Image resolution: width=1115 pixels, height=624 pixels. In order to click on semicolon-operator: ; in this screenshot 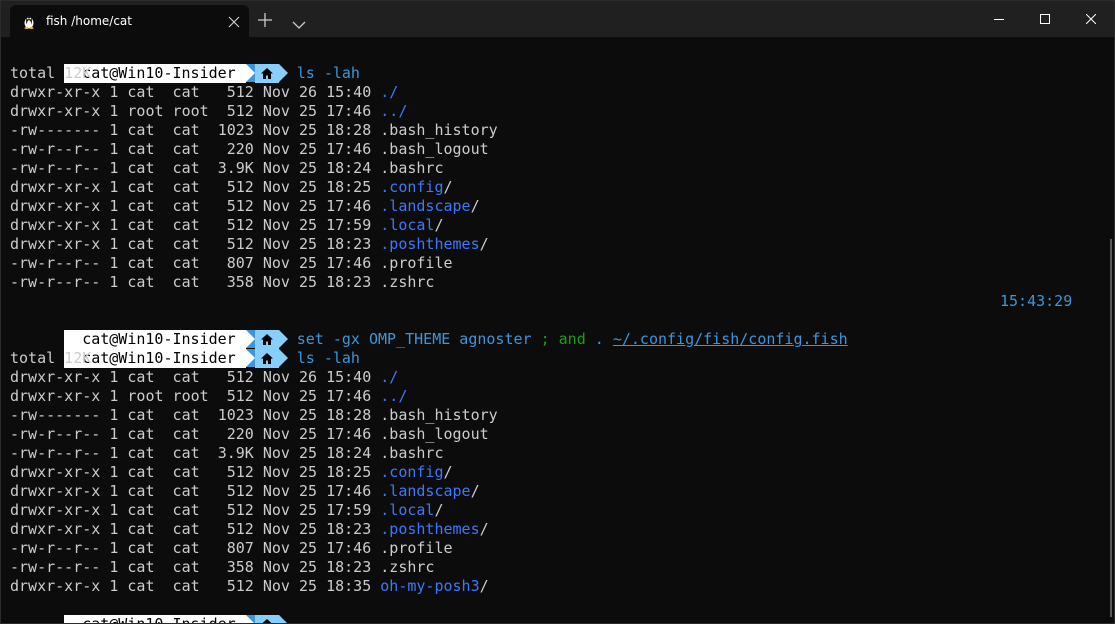, I will do `click(545, 339)`.